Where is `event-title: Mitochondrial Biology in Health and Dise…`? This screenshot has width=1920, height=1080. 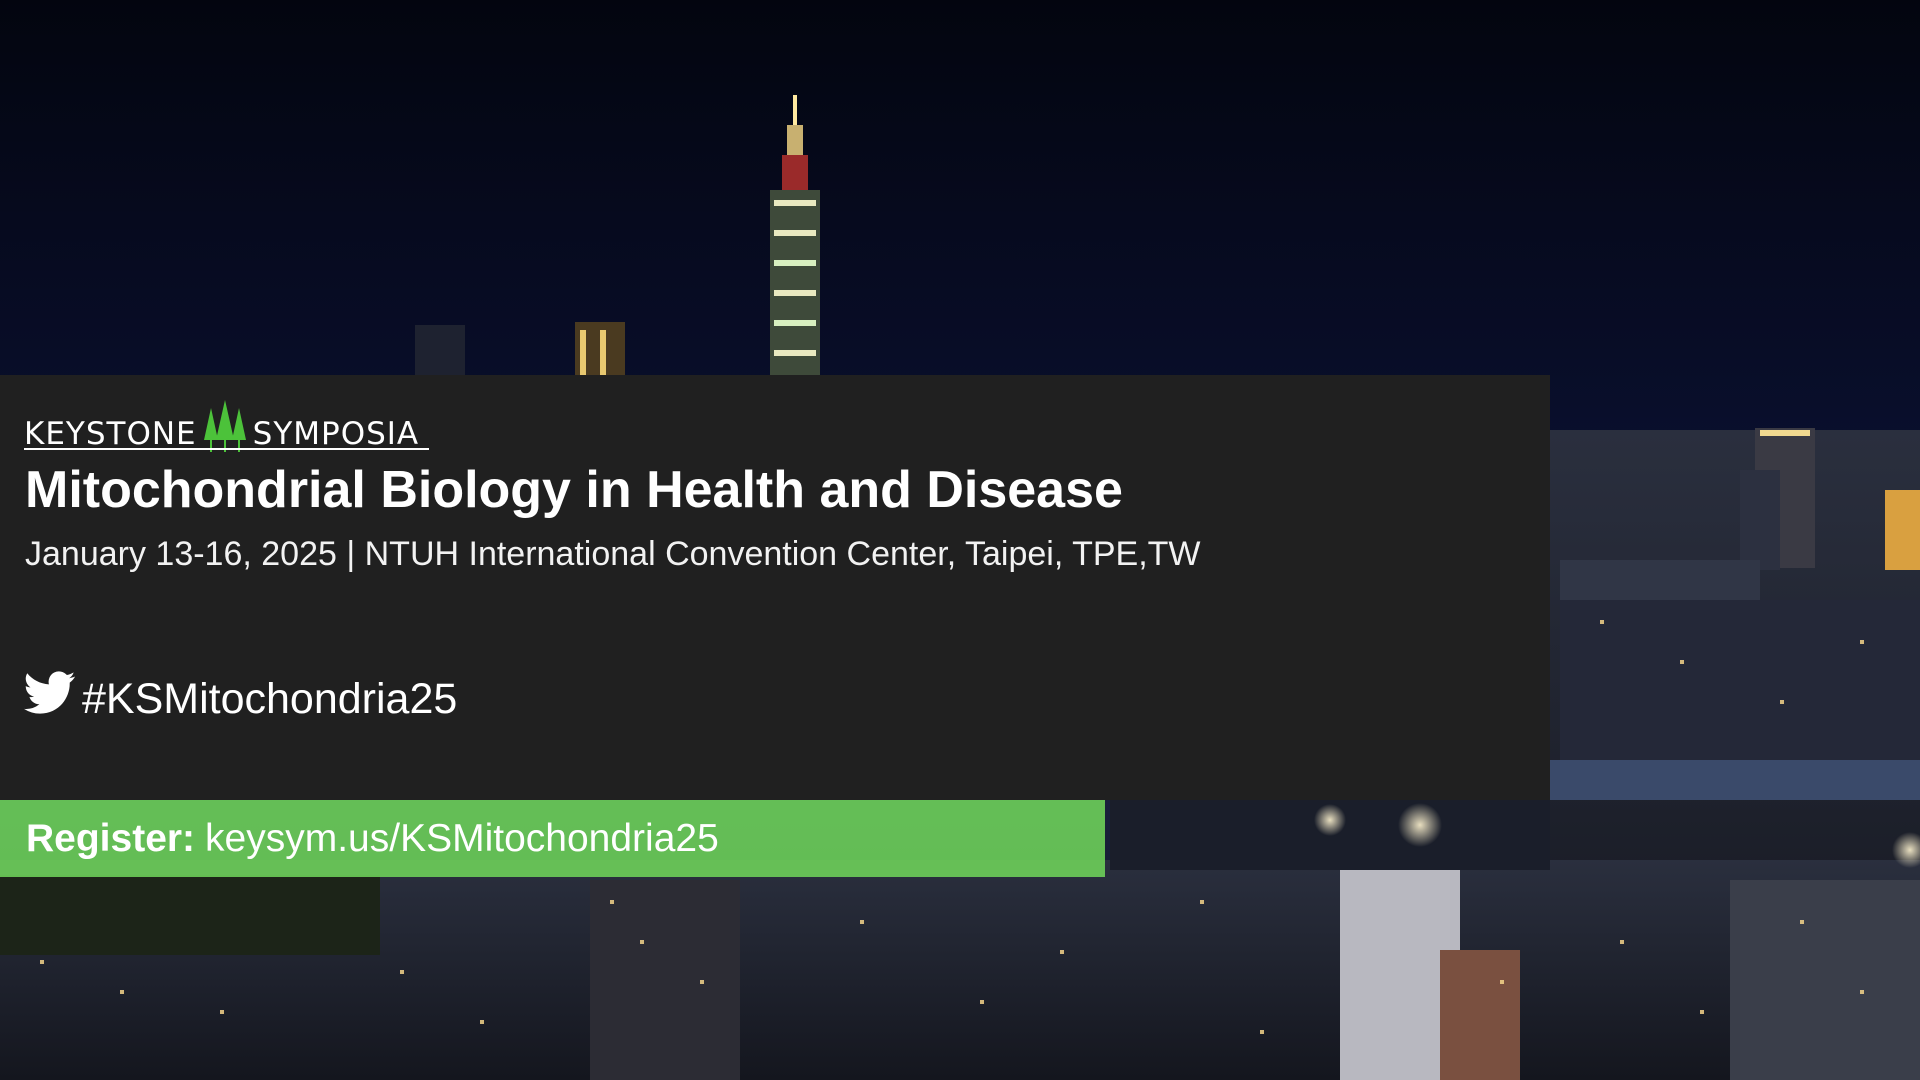 event-title: Mitochondrial Biology in Health and Dise… is located at coordinates (574, 490).